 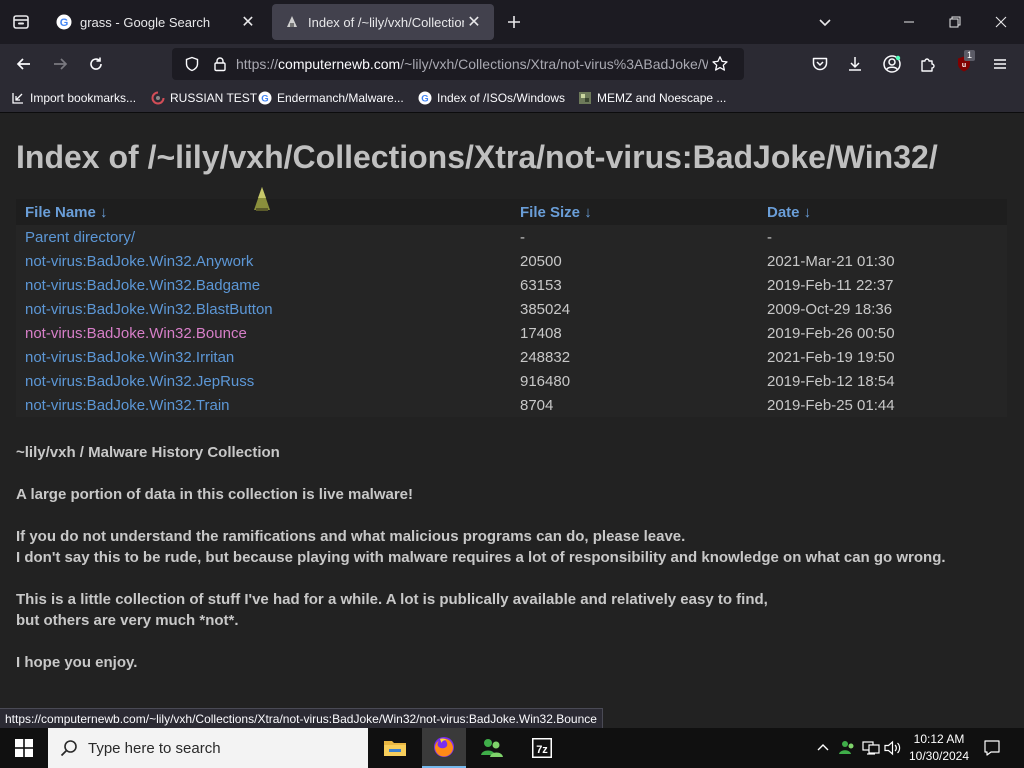 What do you see at coordinates (501, 98) in the screenshot?
I see `bookmark-label: Index of /ISOs/Windows` at bounding box center [501, 98].